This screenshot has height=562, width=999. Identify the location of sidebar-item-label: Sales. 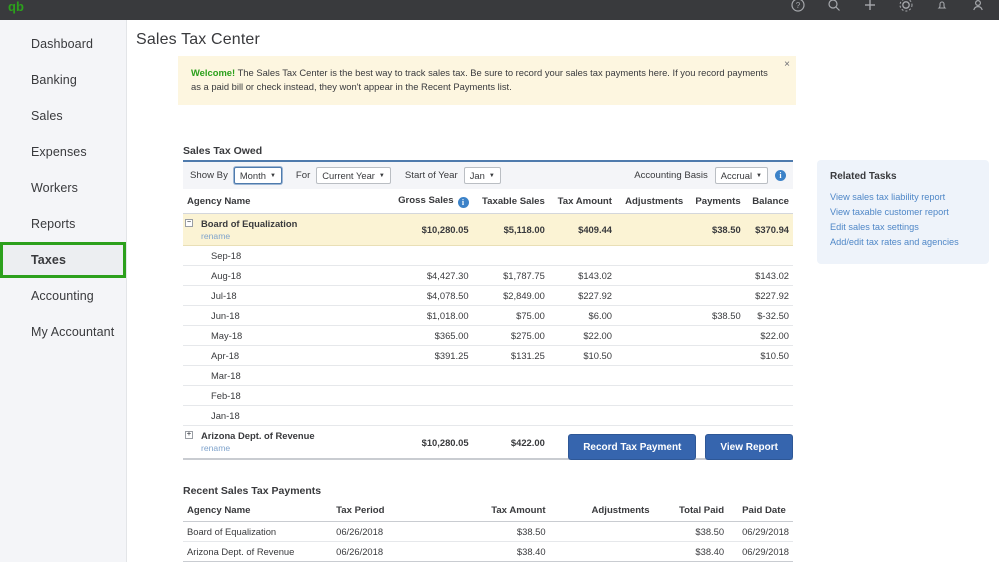
(47, 116).